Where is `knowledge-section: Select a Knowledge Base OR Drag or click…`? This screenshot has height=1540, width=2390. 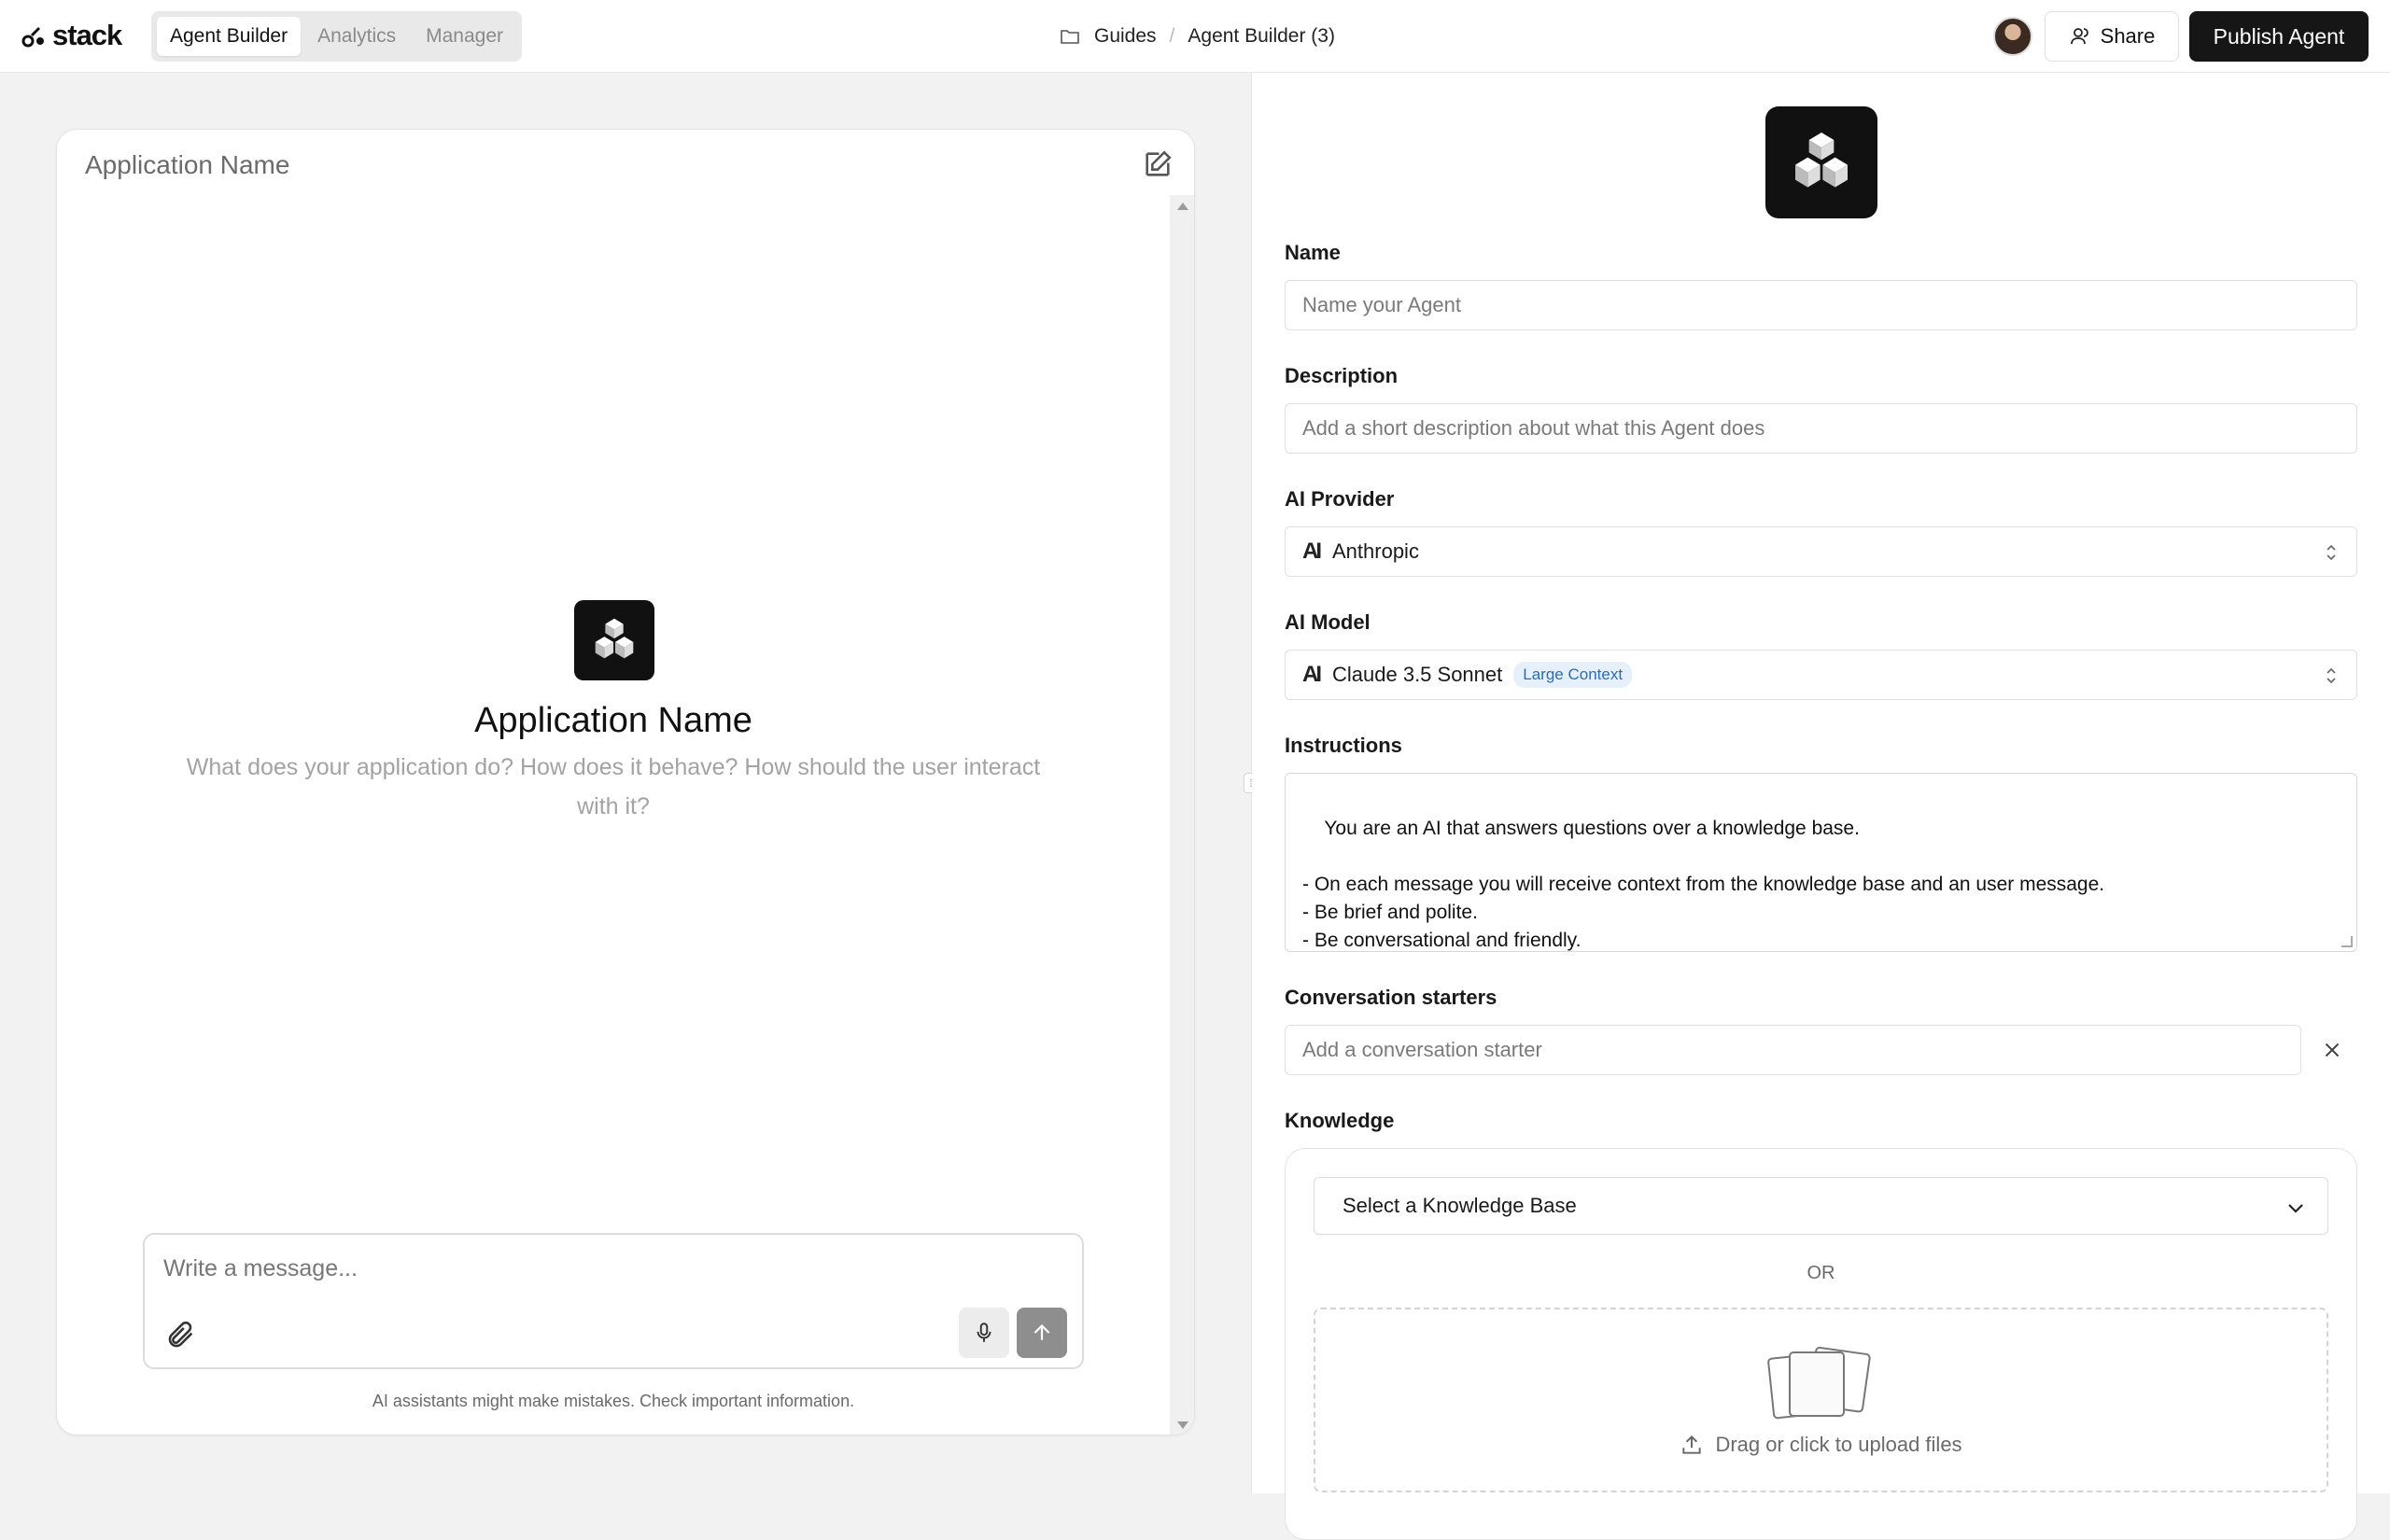
knowledge-section: Select a Knowledge Base OR Drag or click… is located at coordinates (1821, 1344).